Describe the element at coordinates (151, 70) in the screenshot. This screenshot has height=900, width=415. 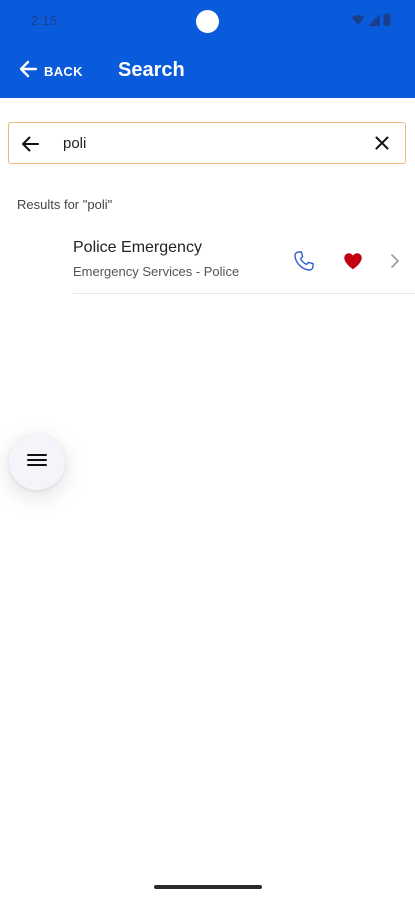
I see `page-title: Search` at that location.